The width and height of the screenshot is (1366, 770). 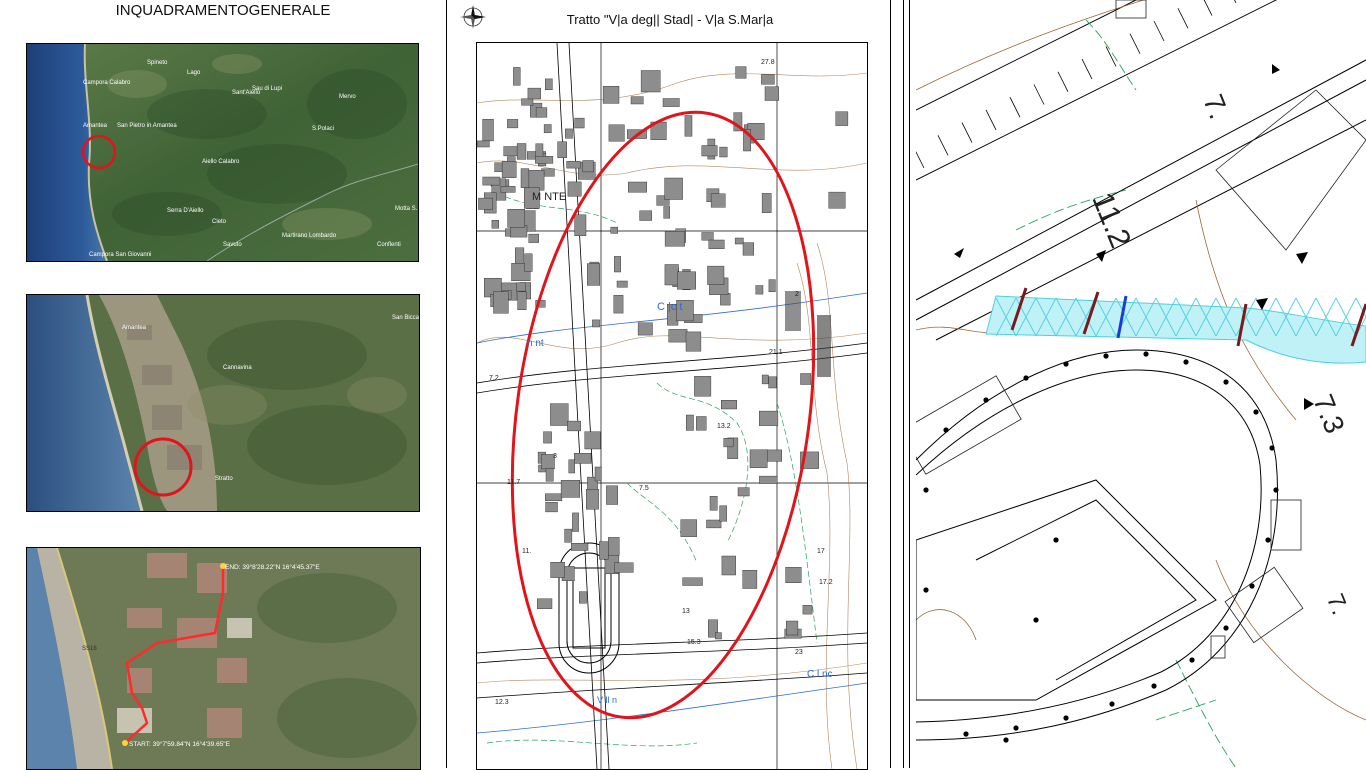 I want to click on topo-label: 11.7, so click(x=514, y=482).